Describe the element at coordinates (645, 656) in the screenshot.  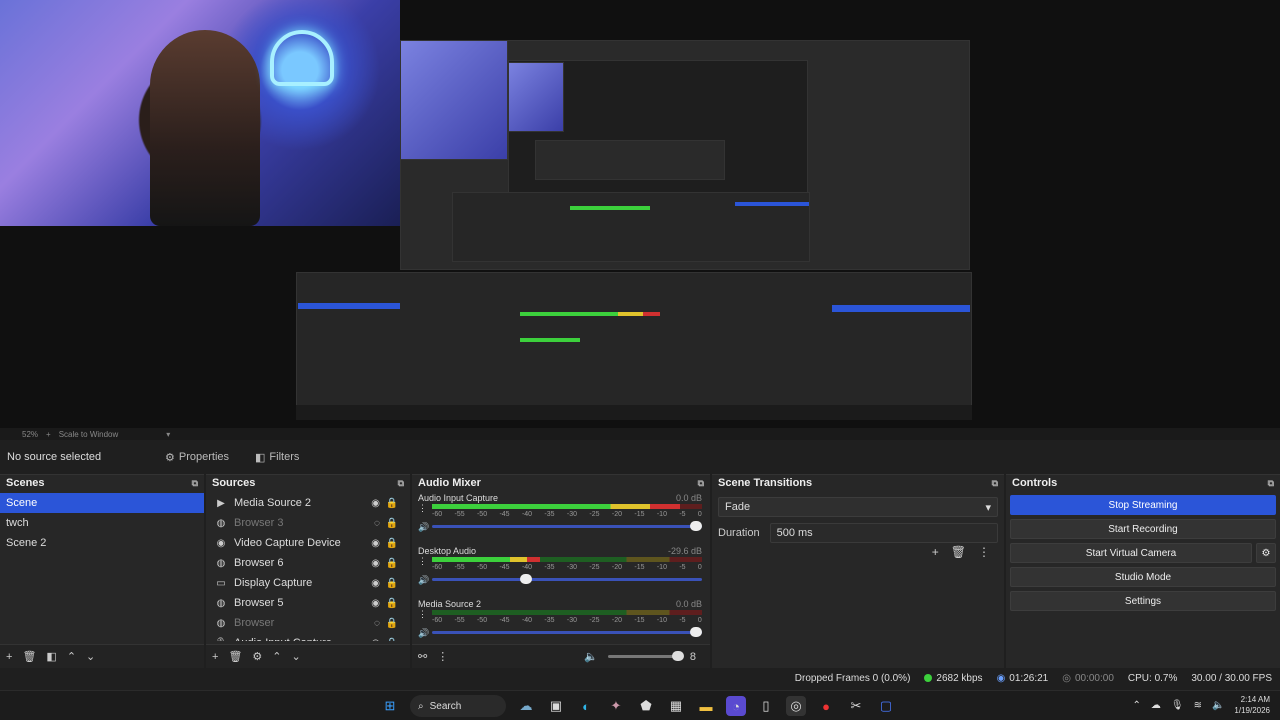
I see `master-volume-slider` at that location.